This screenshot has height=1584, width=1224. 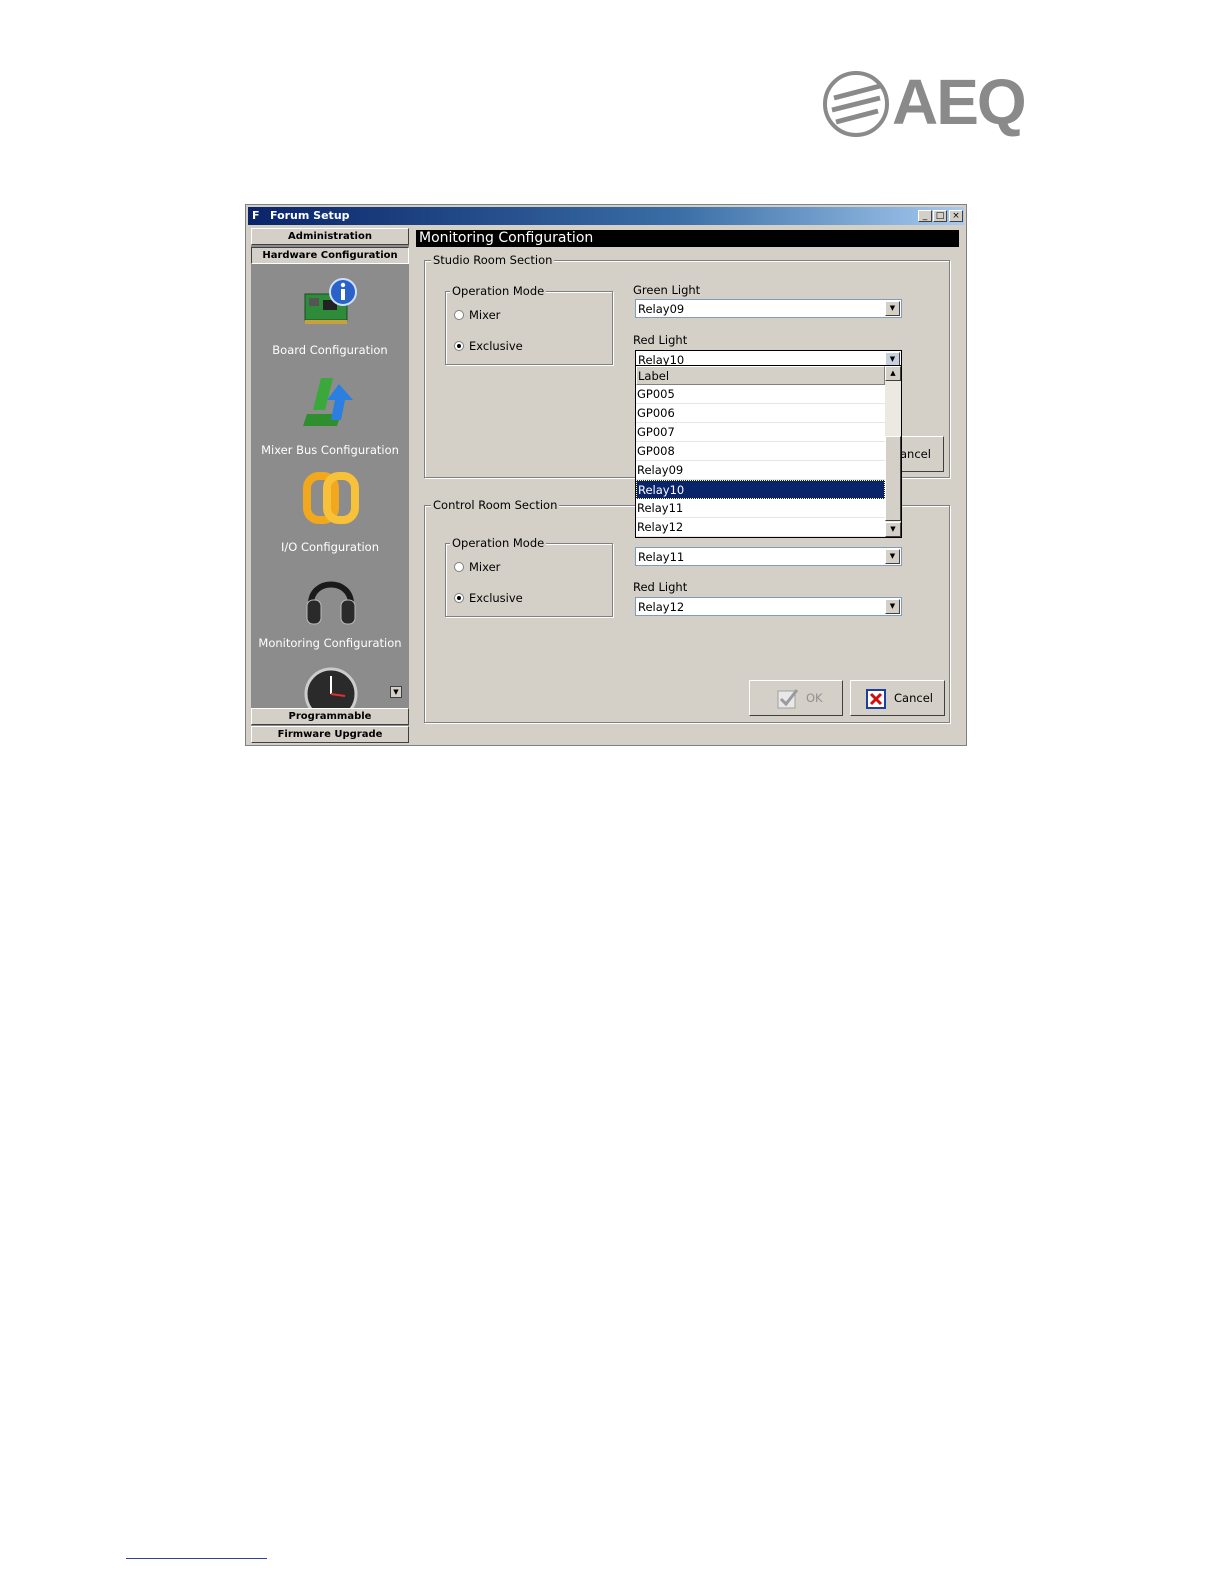 What do you see at coordinates (330, 547) in the screenshot?
I see `sidebar-item-label: I/O Configuration` at bounding box center [330, 547].